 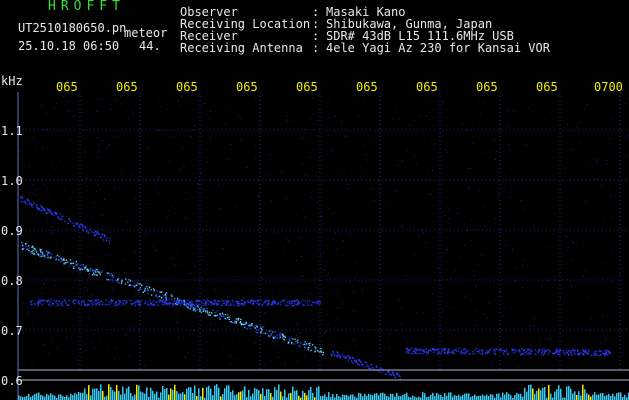 What do you see at coordinates (307, 87) in the screenshot?
I see `time-tick-label: 065` at bounding box center [307, 87].